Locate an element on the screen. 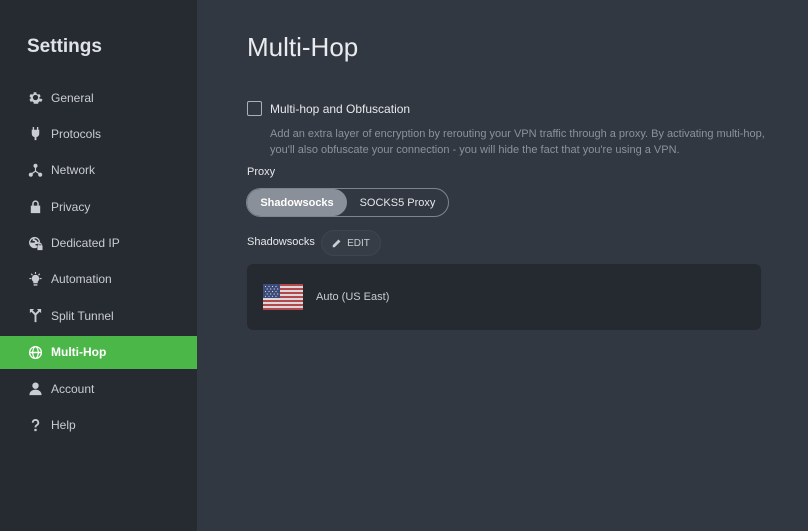 This screenshot has width=808, height=531. proxy-selector: Shadowsocks SOCKS5 Proxy is located at coordinates (347, 202).